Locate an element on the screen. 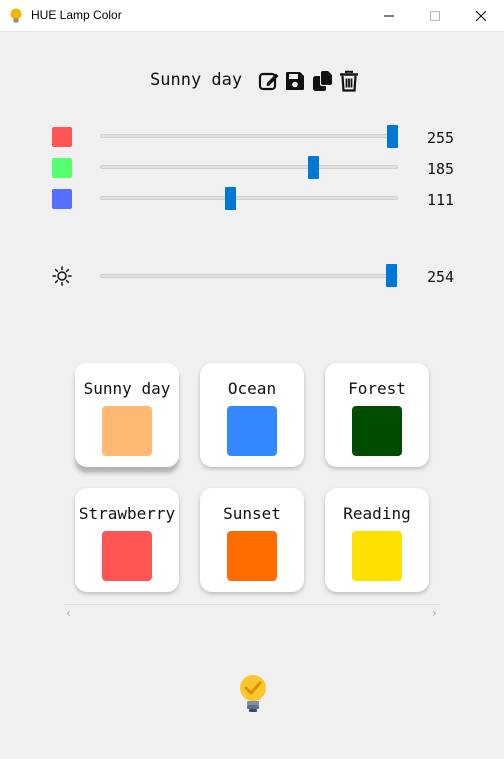  close-button is located at coordinates (481, 15).